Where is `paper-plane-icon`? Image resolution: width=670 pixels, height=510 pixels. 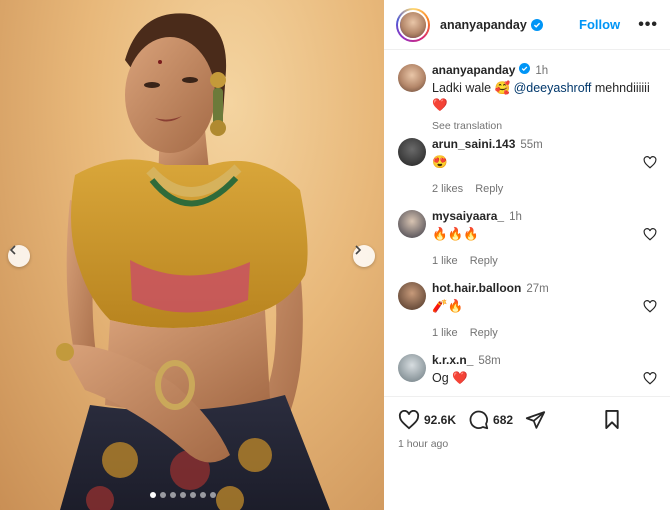
paper-plane-icon is located at coordinates (535, 419).